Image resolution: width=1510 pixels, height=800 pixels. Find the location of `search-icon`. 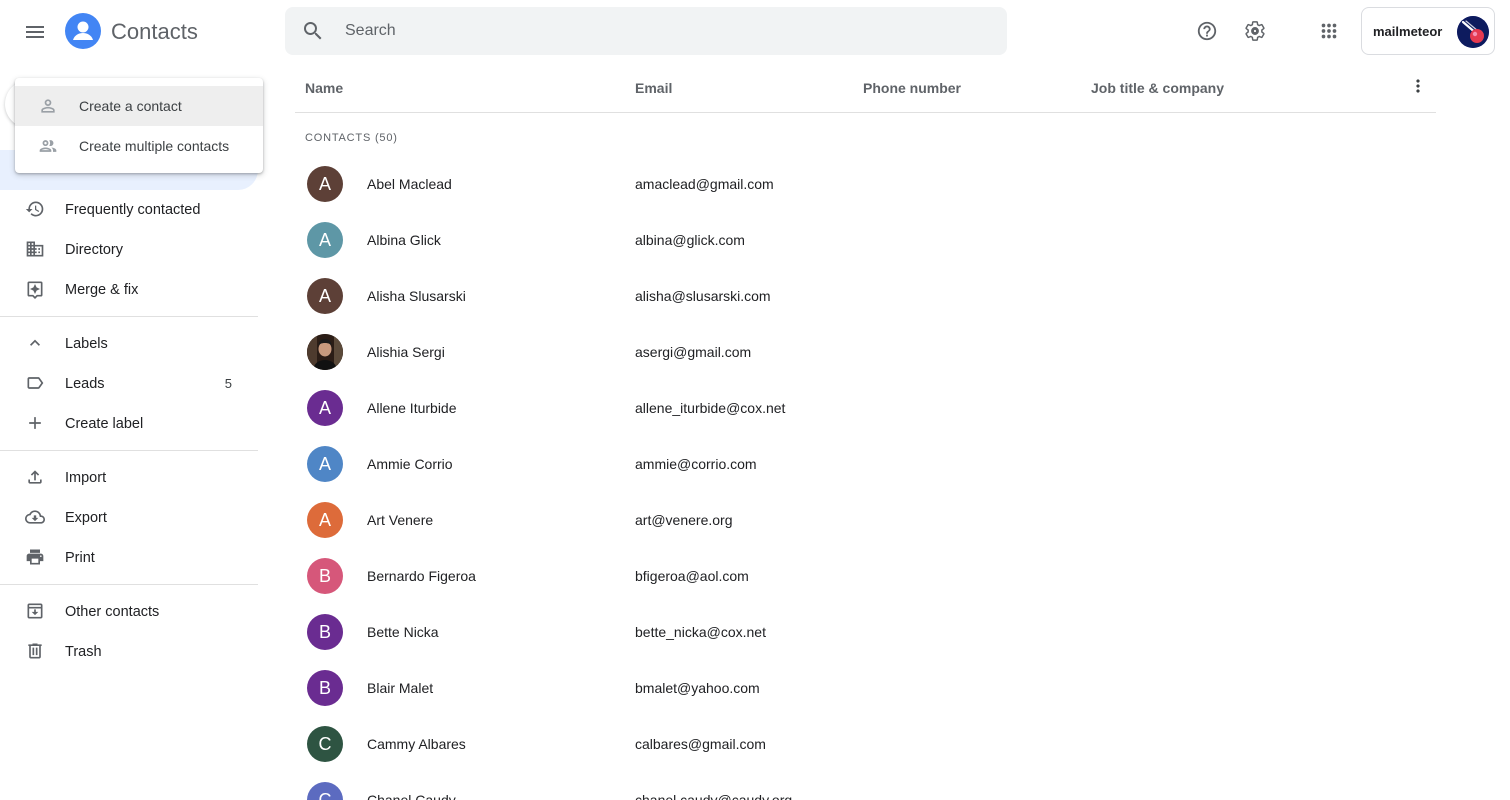

search-icon is located at coordinates (313, 31).